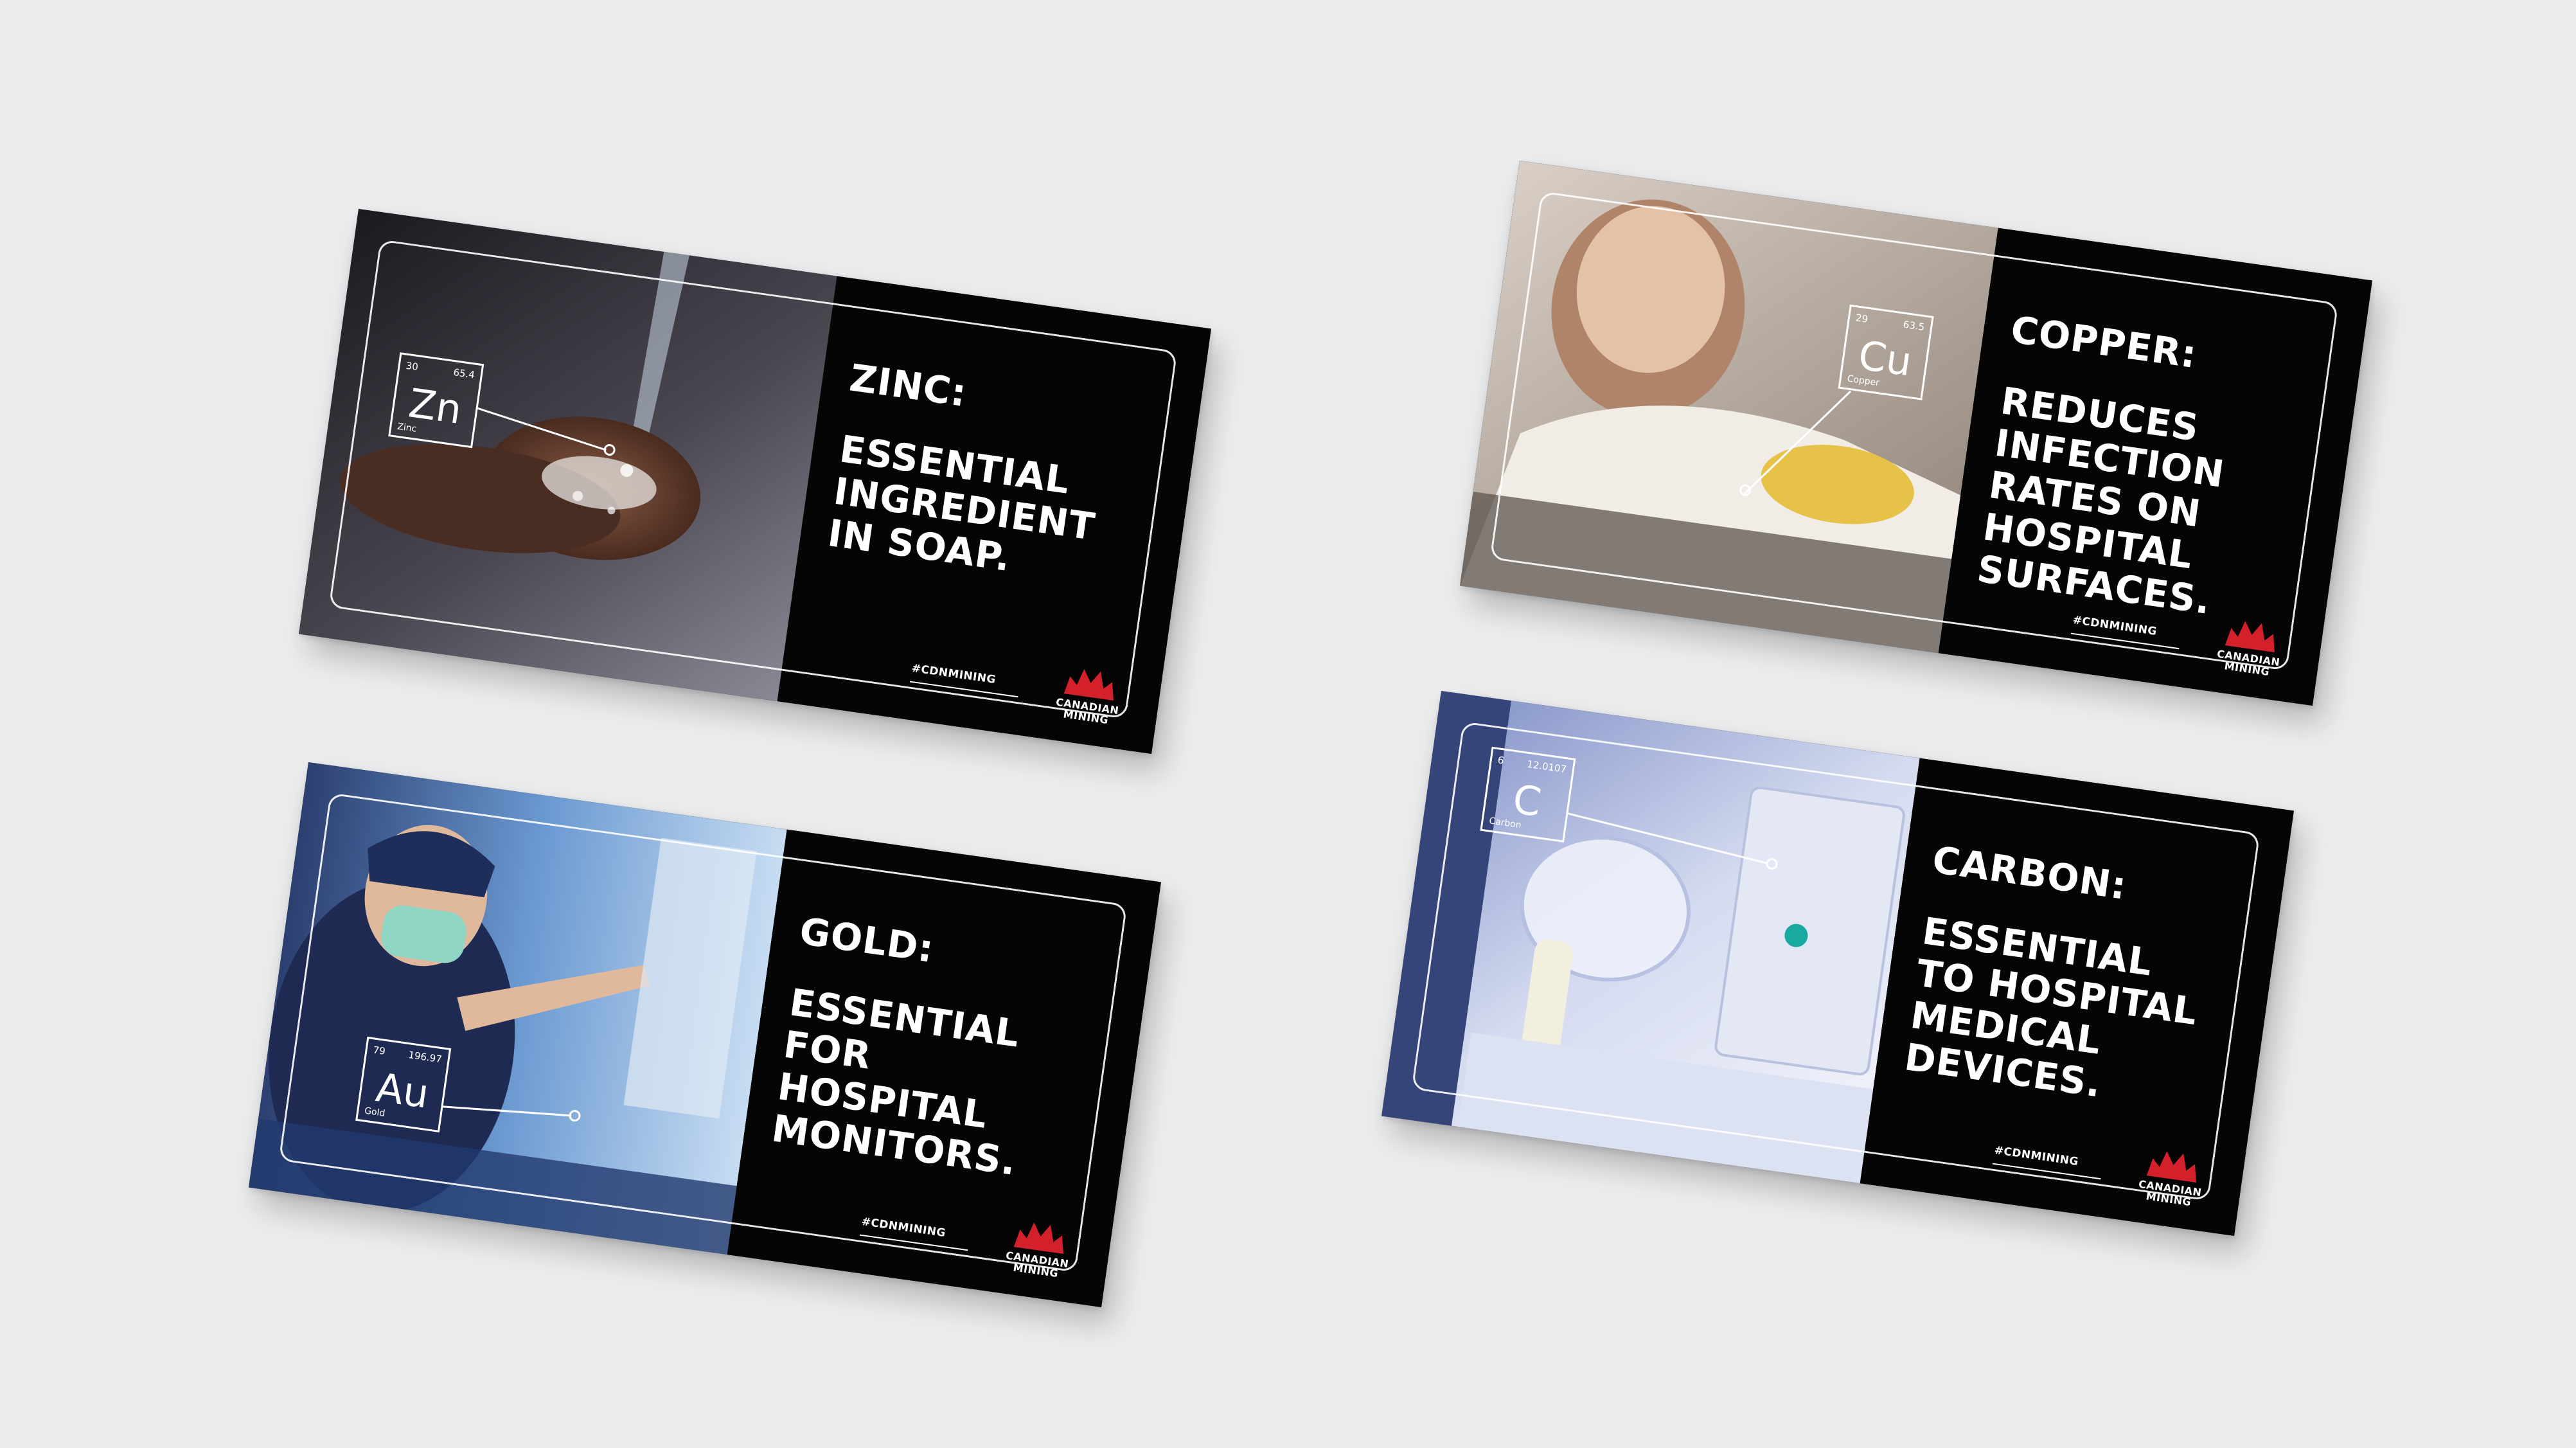  I want to click on atomic-mass: 63.5, so click(1914, 326).